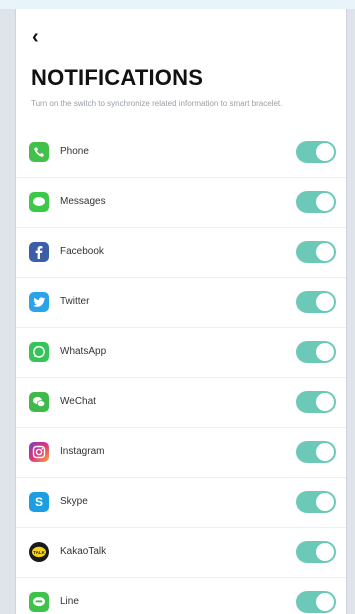  I want to click on messages-toggle, so click(316, 202).